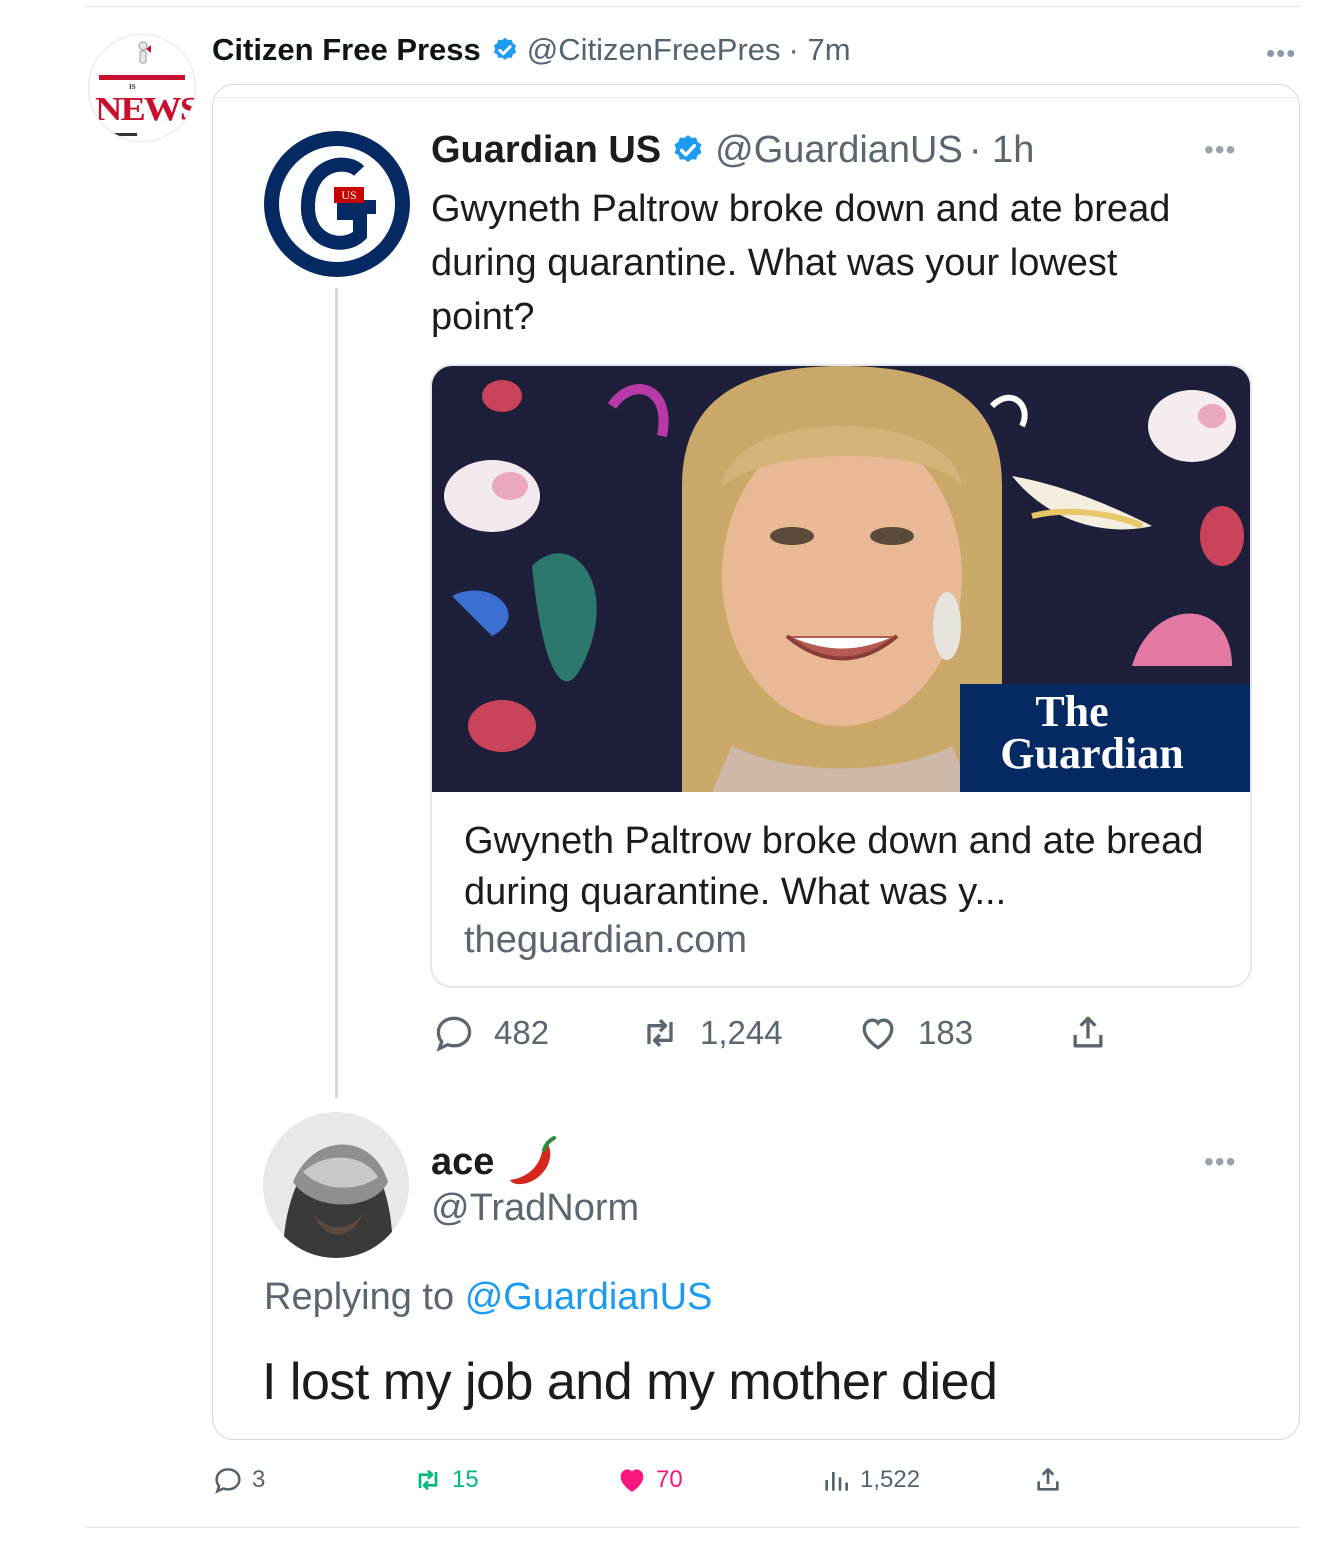  What do you see at coordinates (914, 1033) in the screenshot?
I see `quoted-like-button: 183` at bounding box center [914, 1033].